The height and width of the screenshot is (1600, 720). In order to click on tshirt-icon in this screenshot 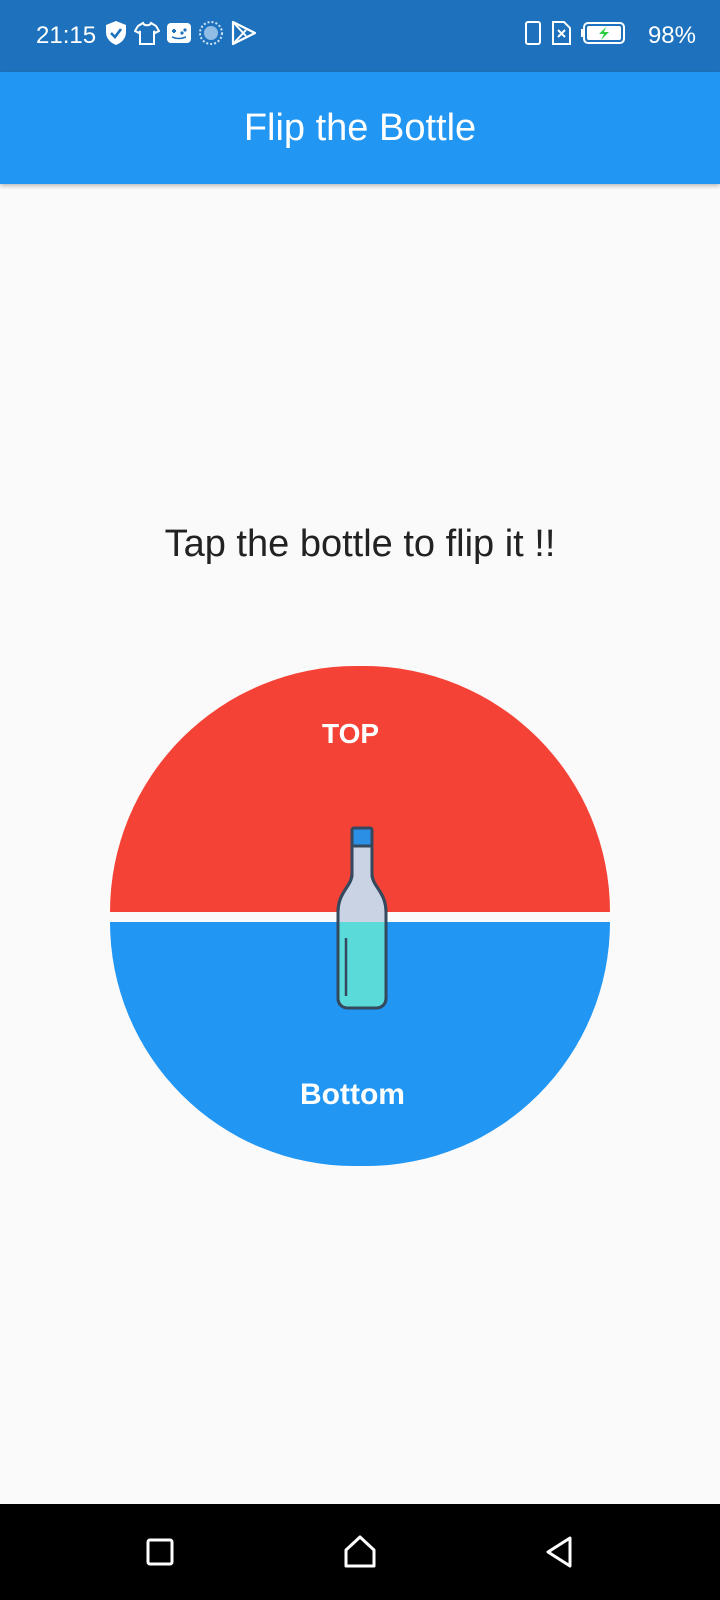, I will do `click(147, 33)`.